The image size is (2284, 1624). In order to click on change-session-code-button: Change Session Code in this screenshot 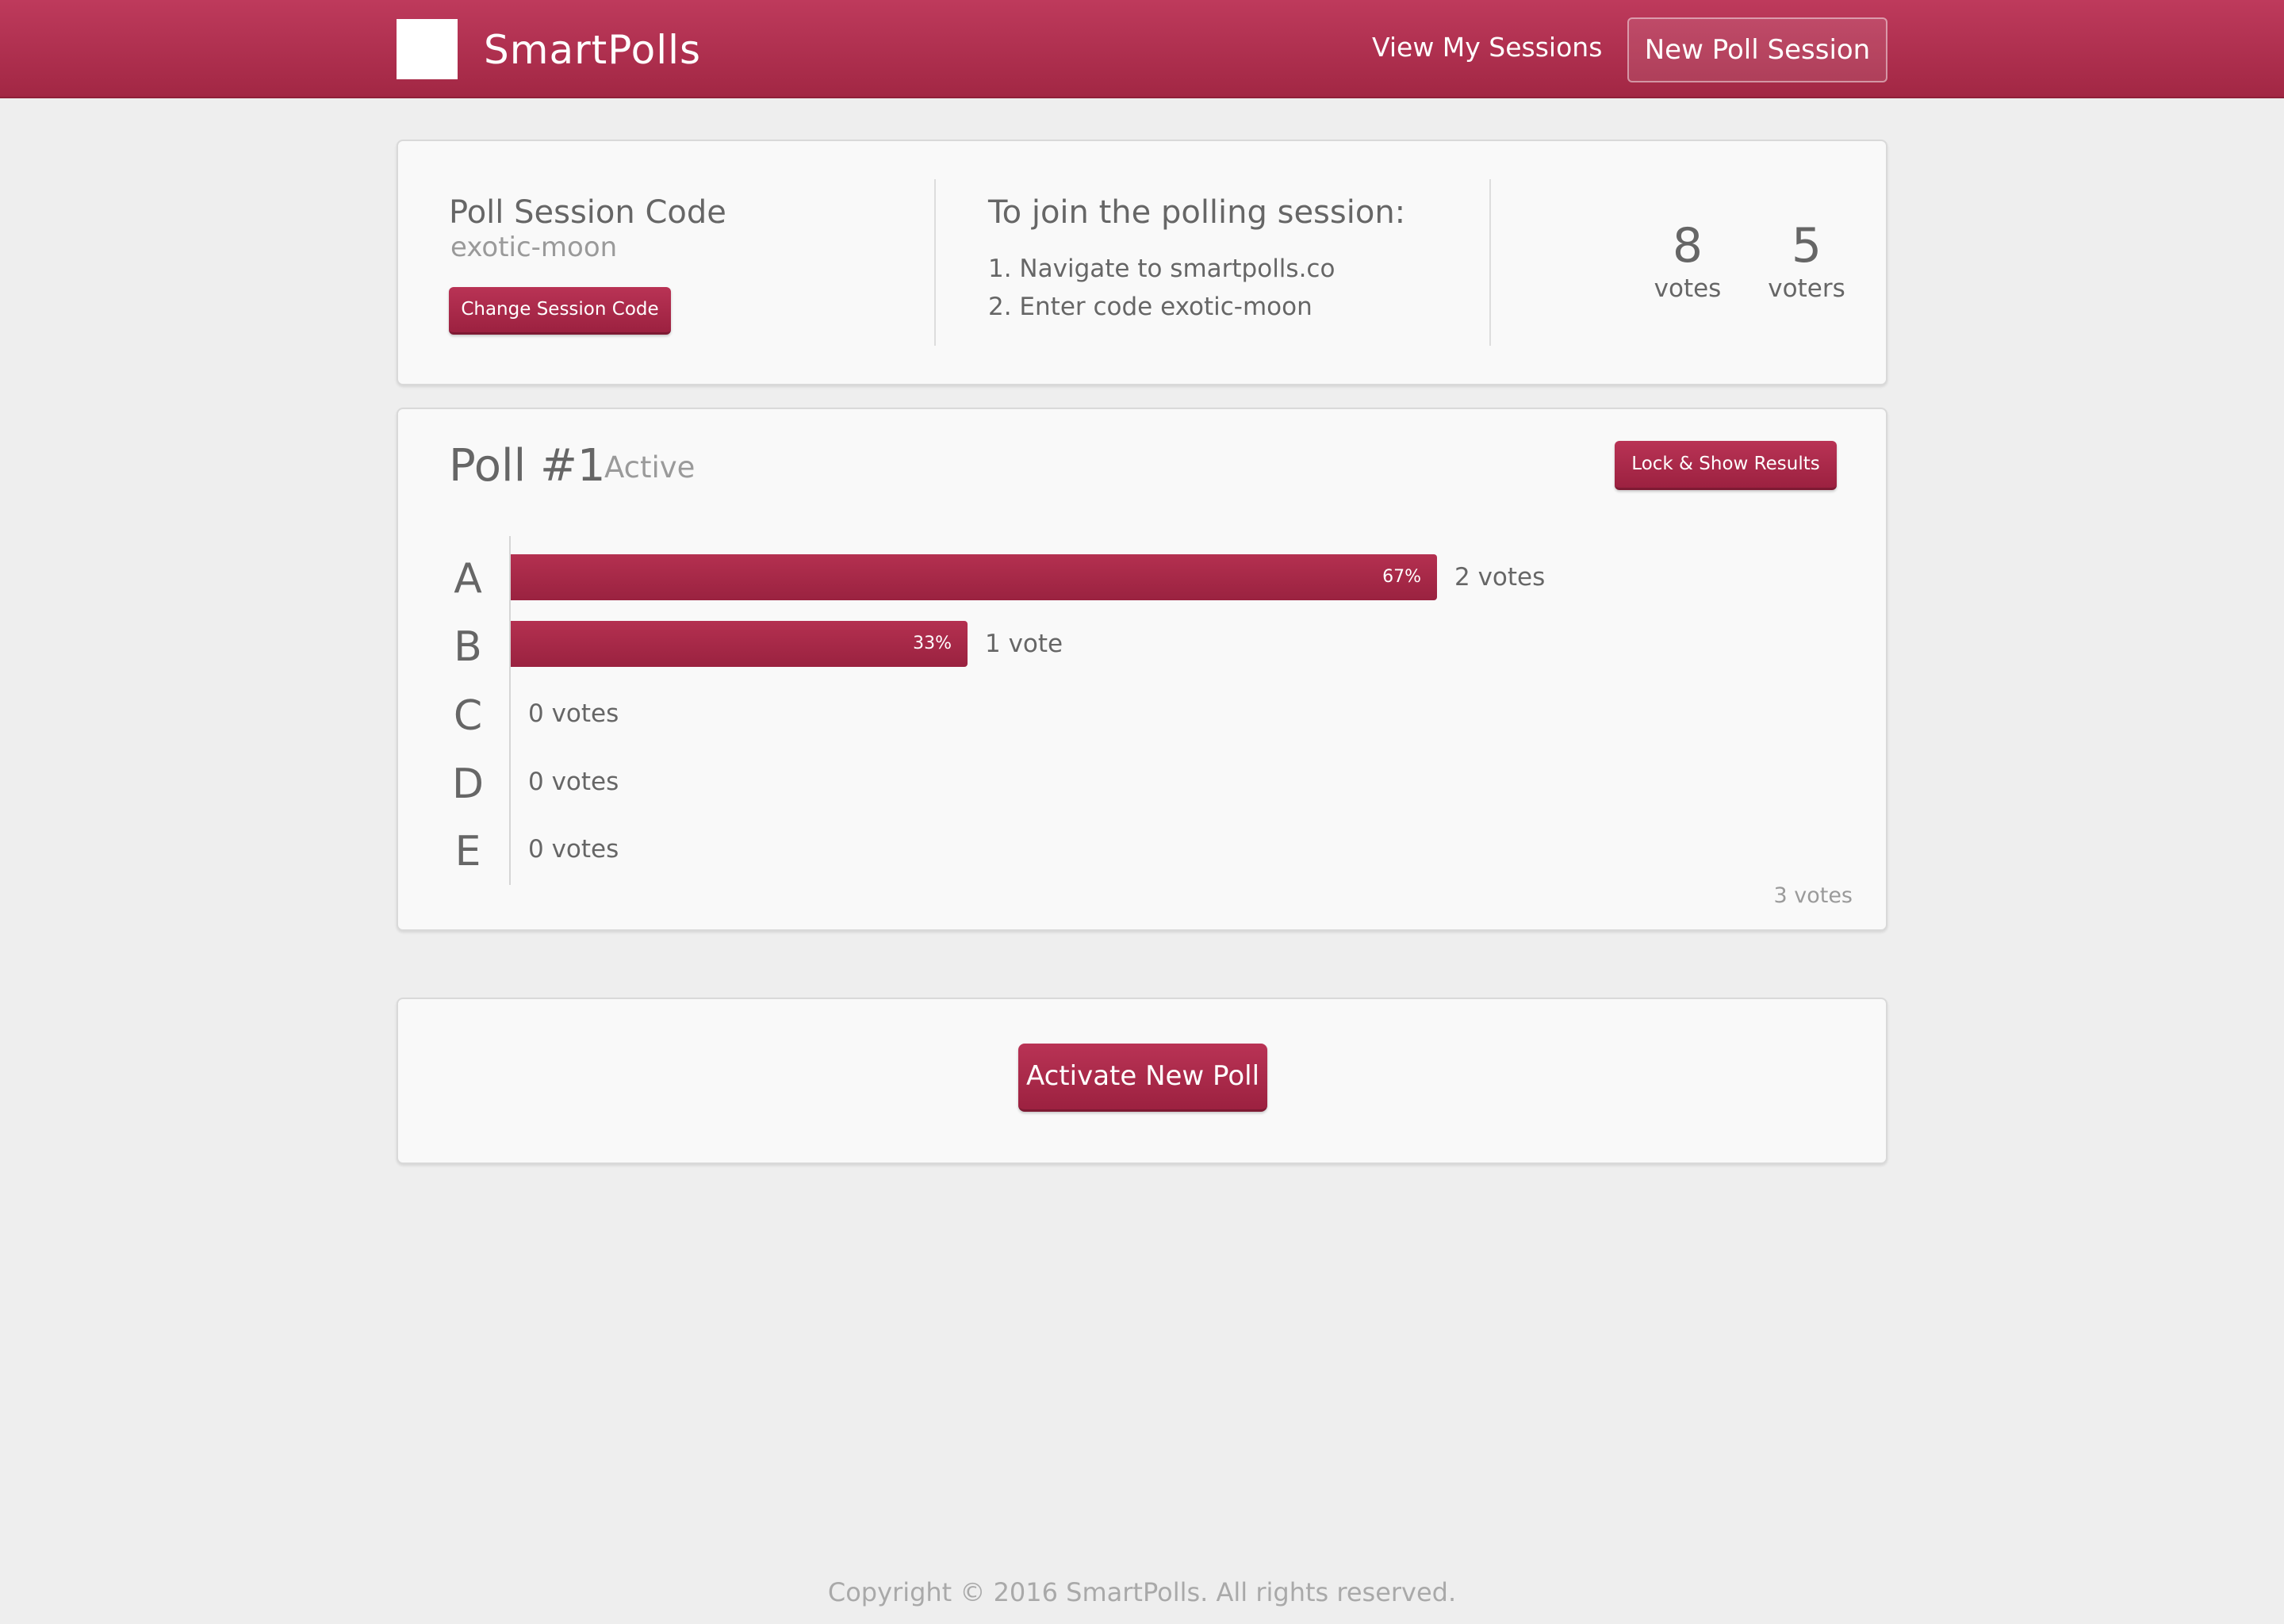, I will do `click(560, 311)`.